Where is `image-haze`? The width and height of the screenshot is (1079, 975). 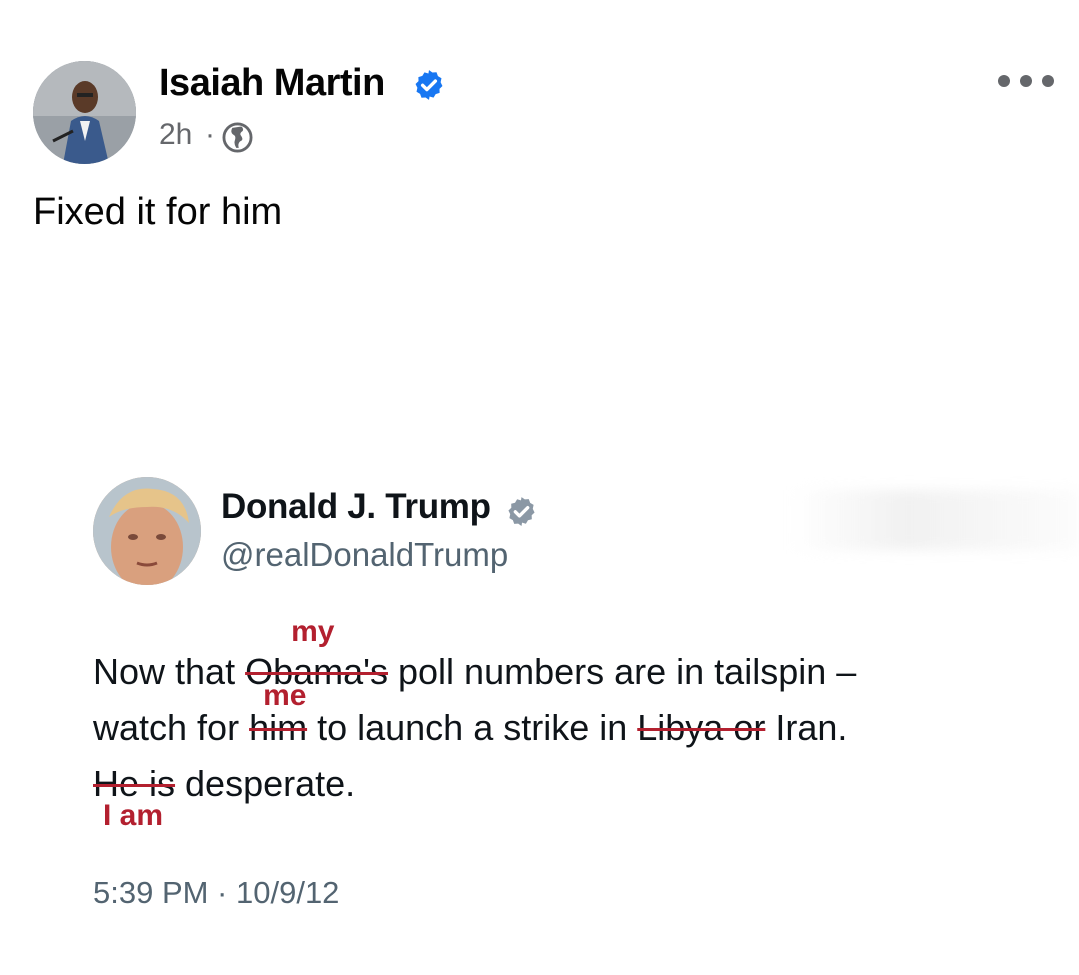 image-haze is located at coordinates (934, 520).